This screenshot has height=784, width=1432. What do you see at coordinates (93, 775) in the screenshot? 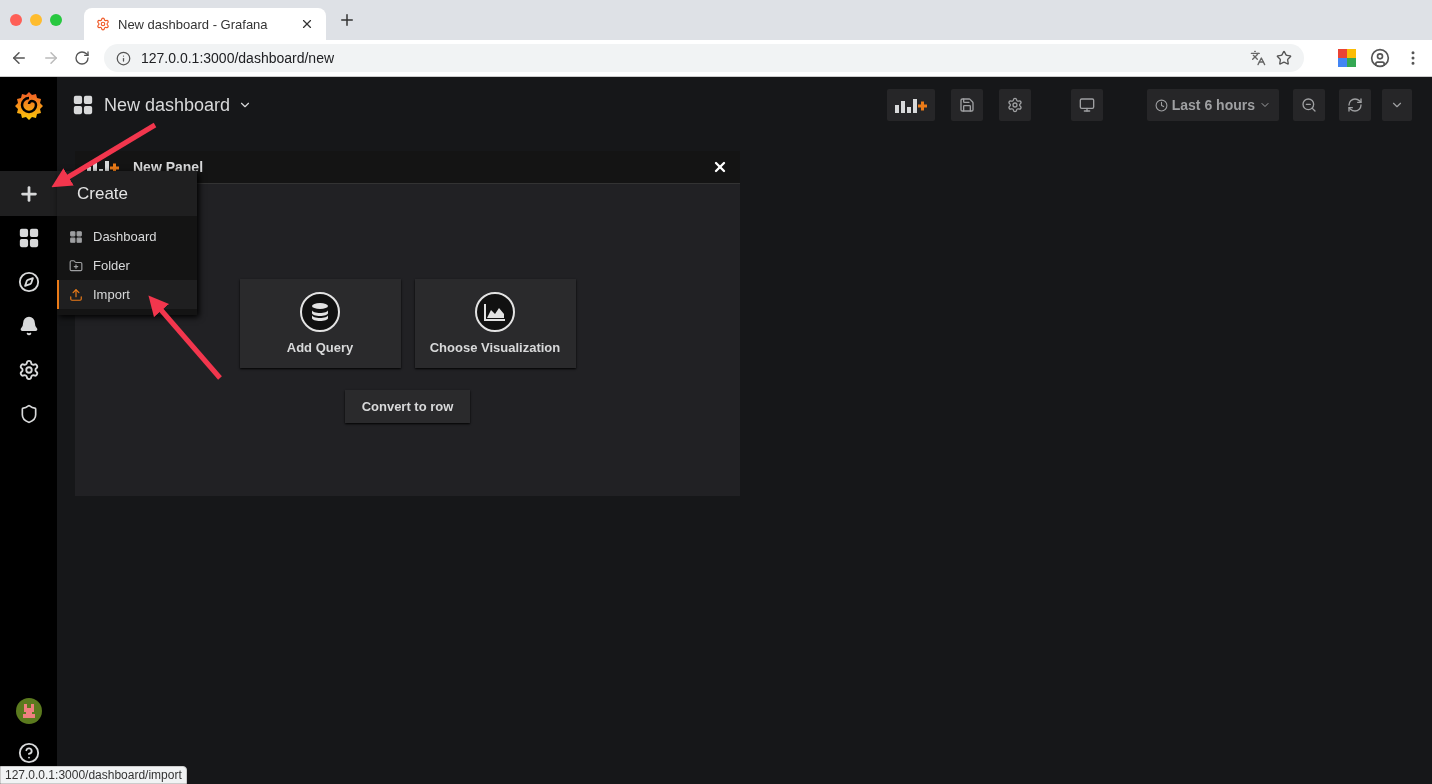
I see `status-url: 127.0.0.1:3000/dashboard/import` at bounding box center [93, 775].